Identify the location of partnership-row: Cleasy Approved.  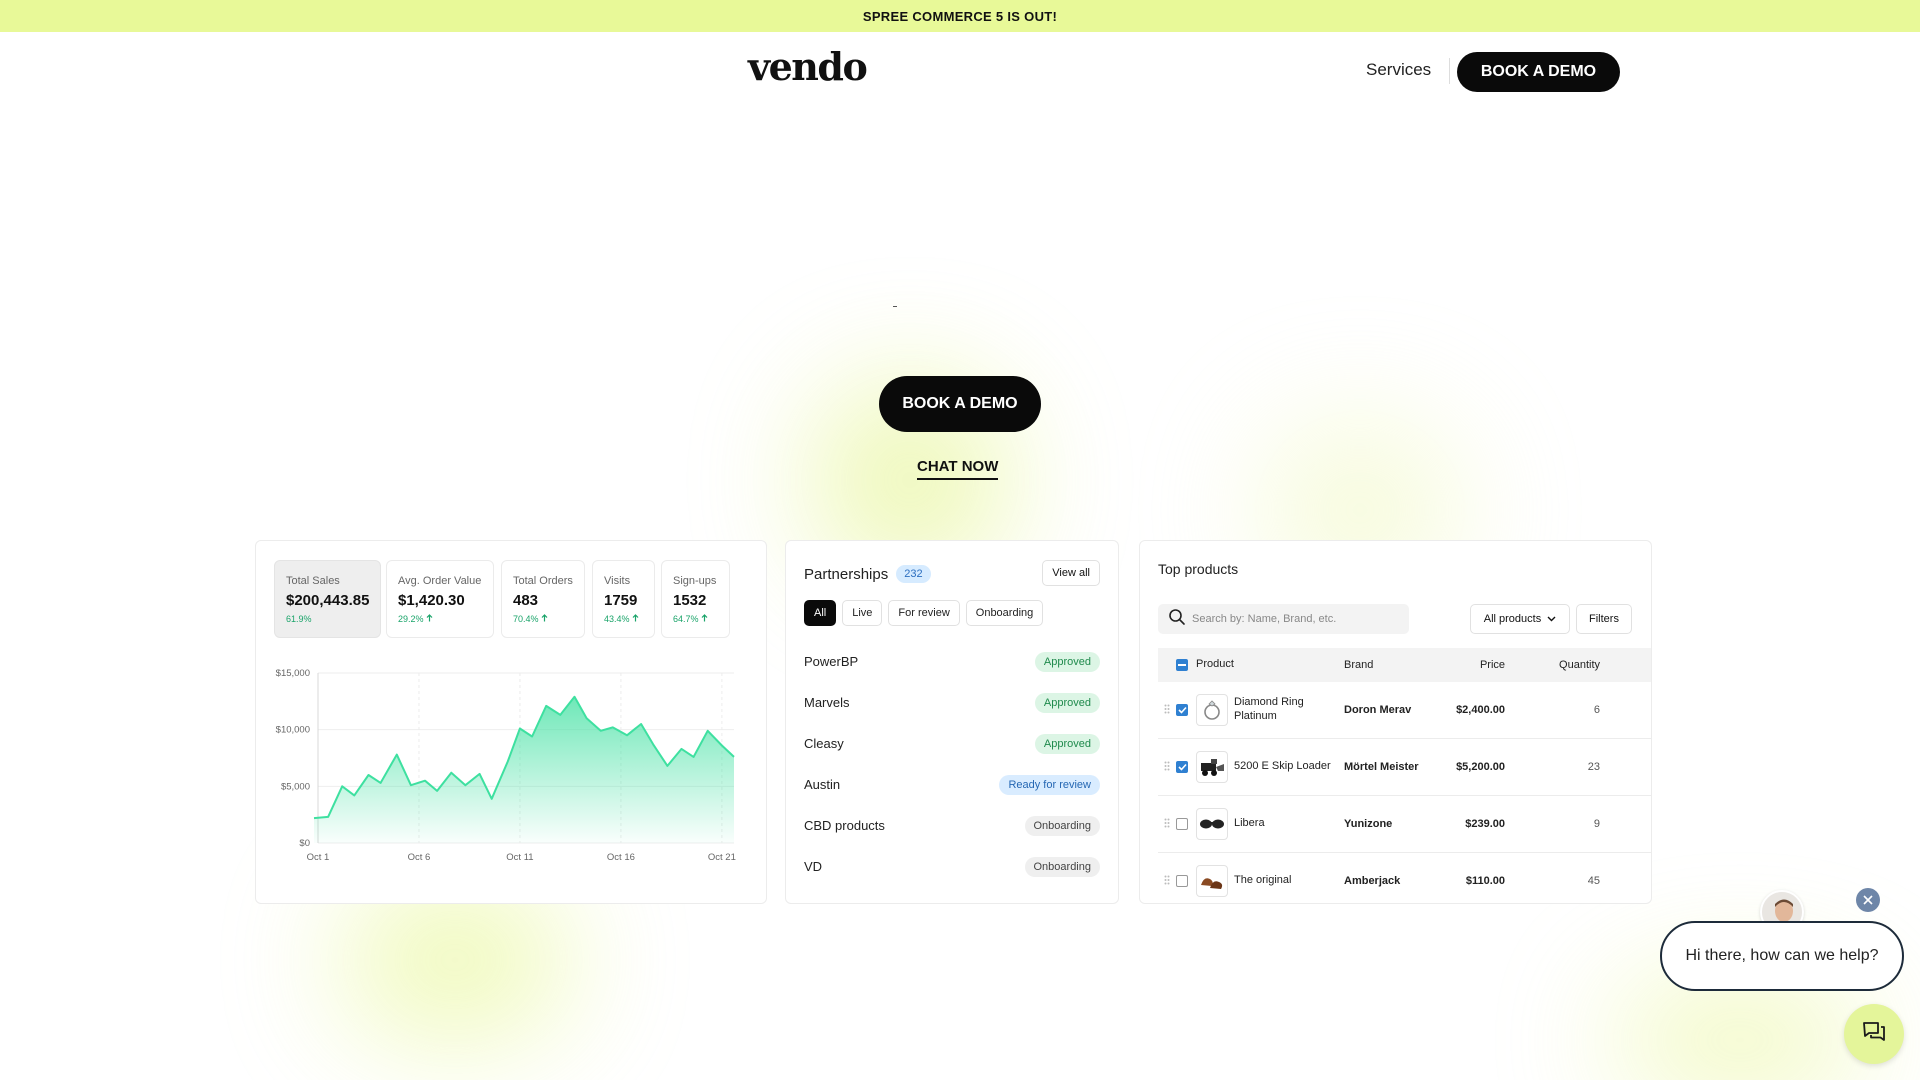
(952, 743).